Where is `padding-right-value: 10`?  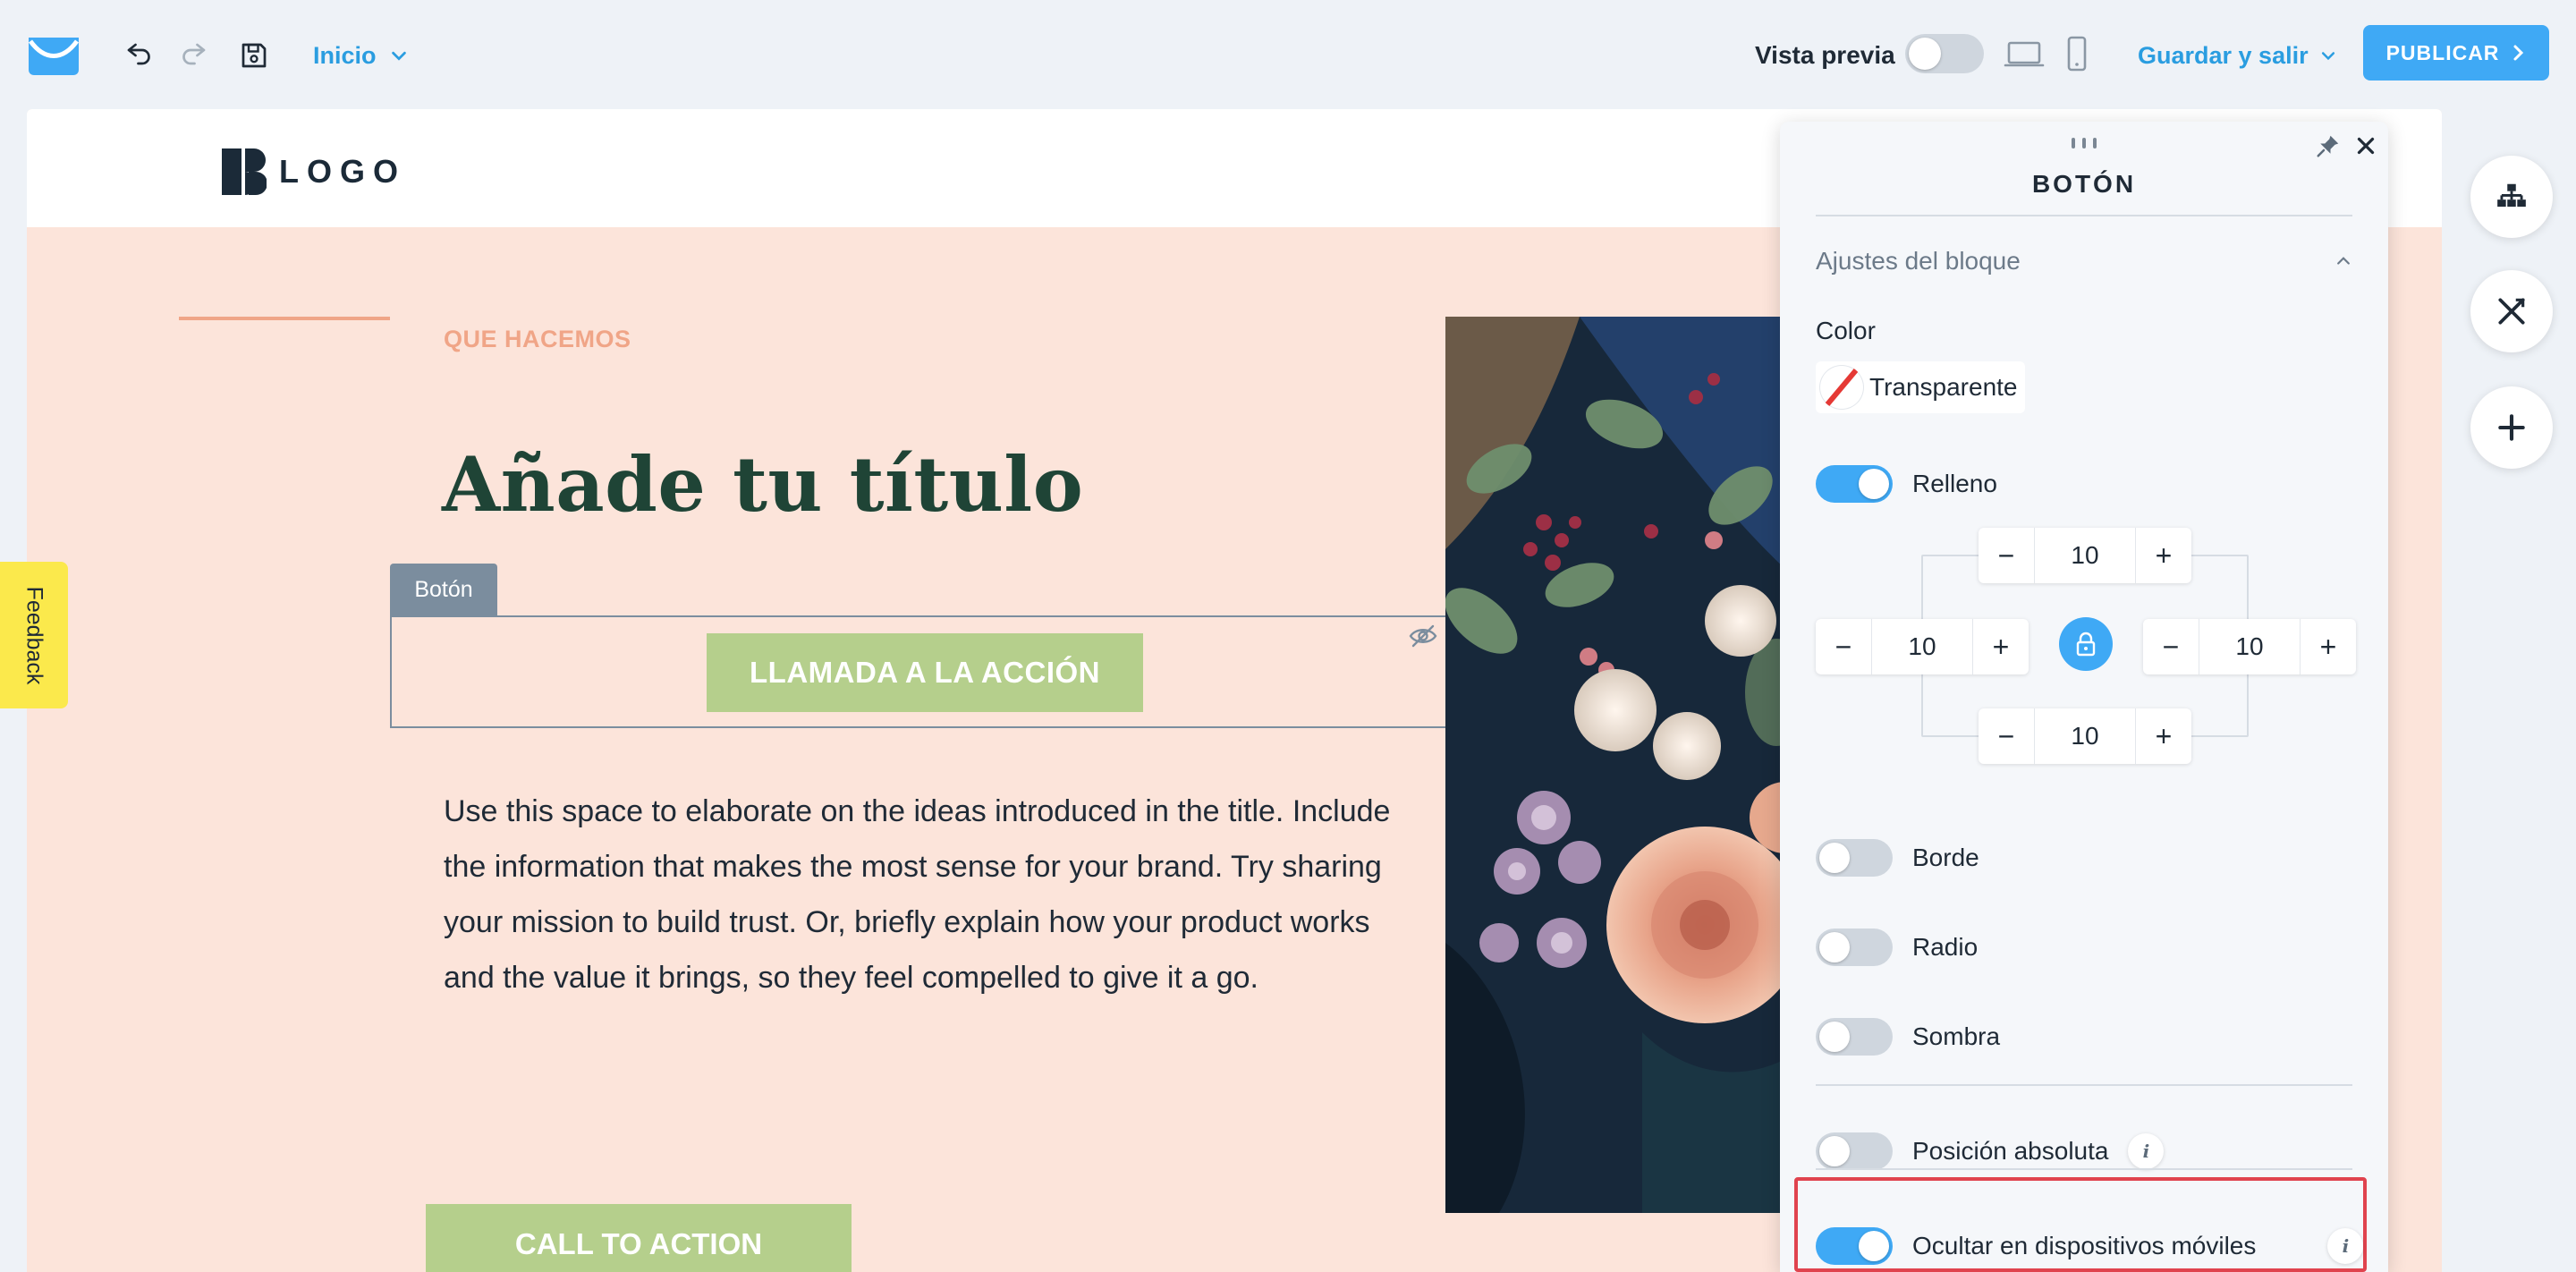
padding-right-value: 10 is located at coordinates (2250, 646).